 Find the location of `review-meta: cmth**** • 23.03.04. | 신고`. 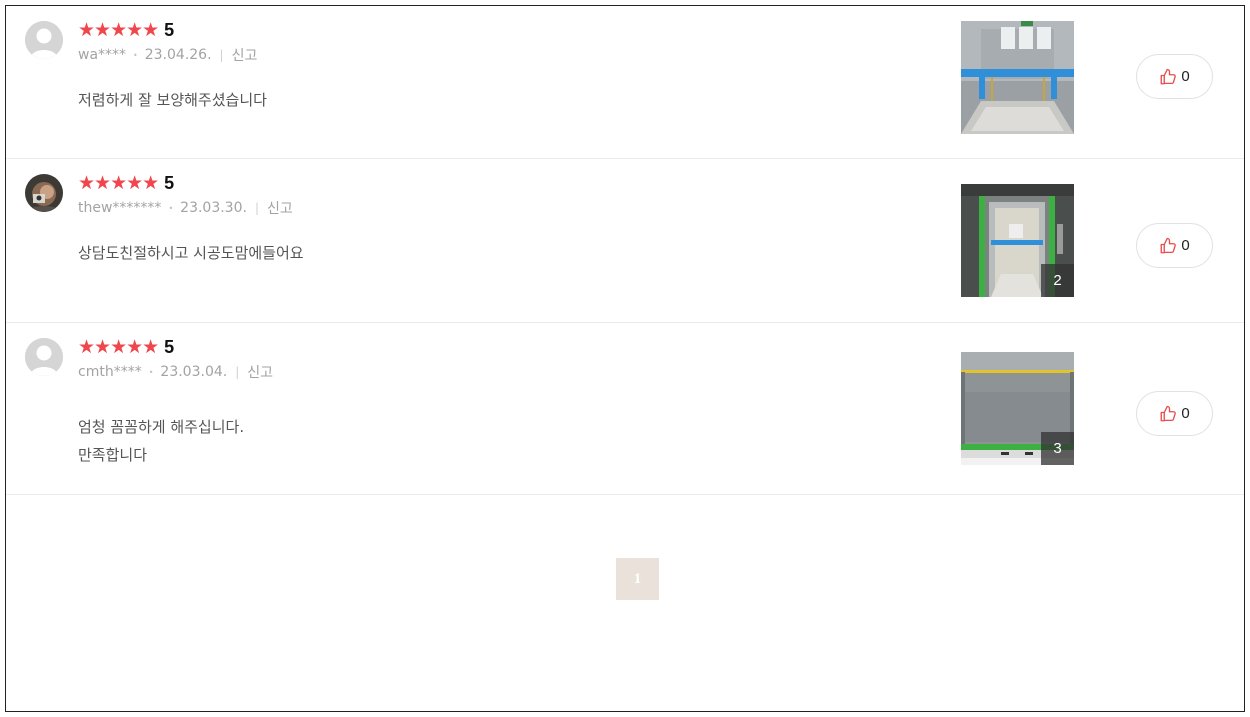

review-meta: cmth**** • 23.03.04. | 신고 is located at coordinates (175, 372).